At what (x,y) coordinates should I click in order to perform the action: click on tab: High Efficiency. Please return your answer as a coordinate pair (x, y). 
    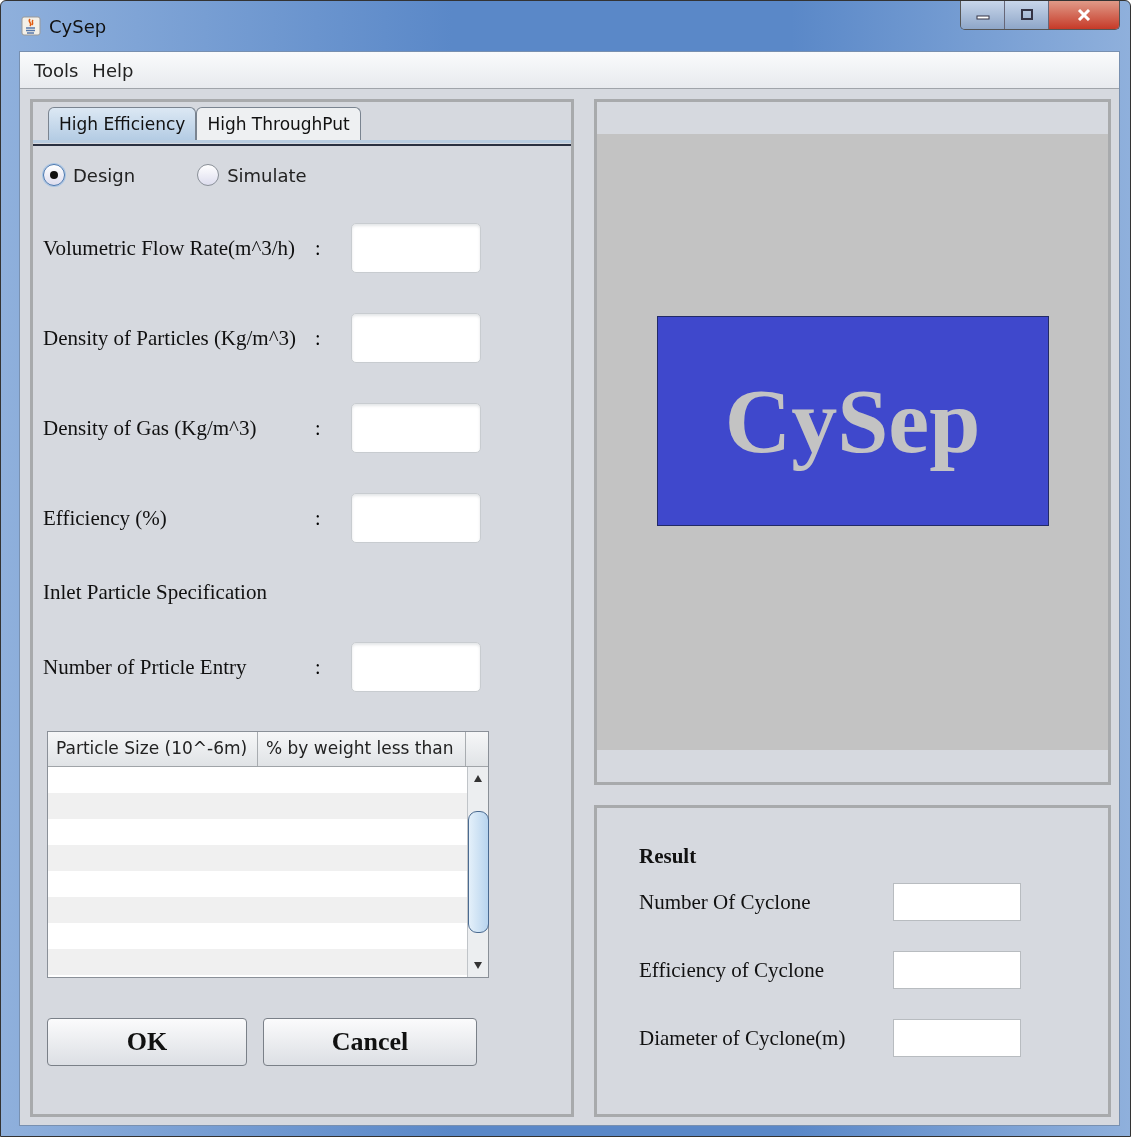
    Looking at the image, I should click on (122, 123).